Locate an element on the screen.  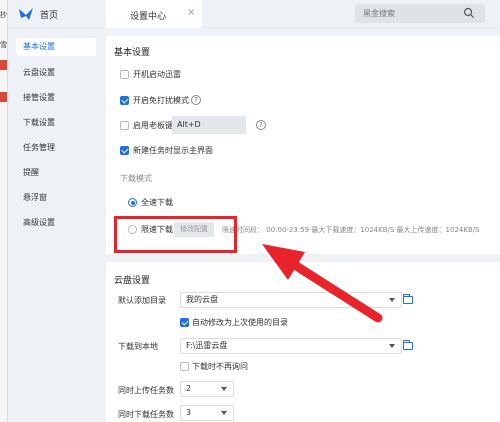
xunlei-logo-icon is located at coordinates (26, 14).